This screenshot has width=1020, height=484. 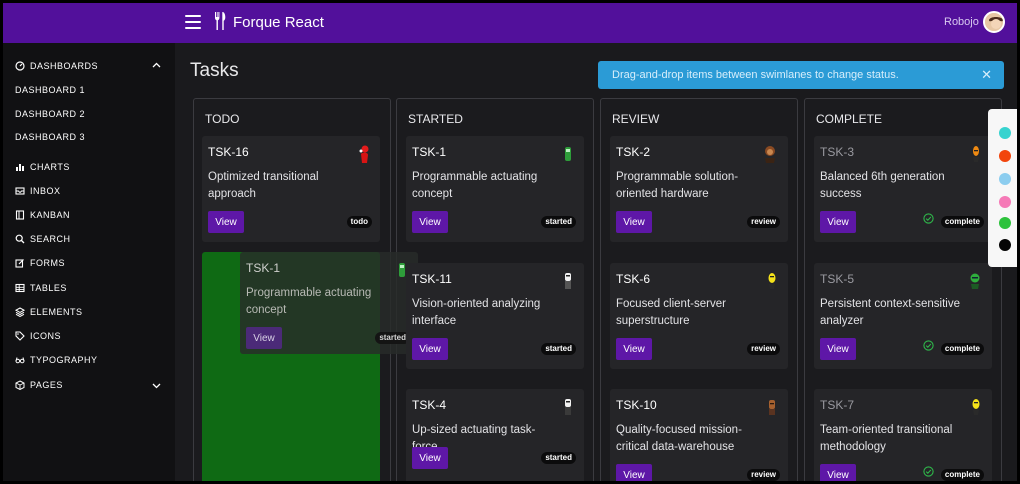 What do you see at coordinates (435, 119) in the screenshot?
I see `lane-title: STARTED` at bounding box center [435, 119].